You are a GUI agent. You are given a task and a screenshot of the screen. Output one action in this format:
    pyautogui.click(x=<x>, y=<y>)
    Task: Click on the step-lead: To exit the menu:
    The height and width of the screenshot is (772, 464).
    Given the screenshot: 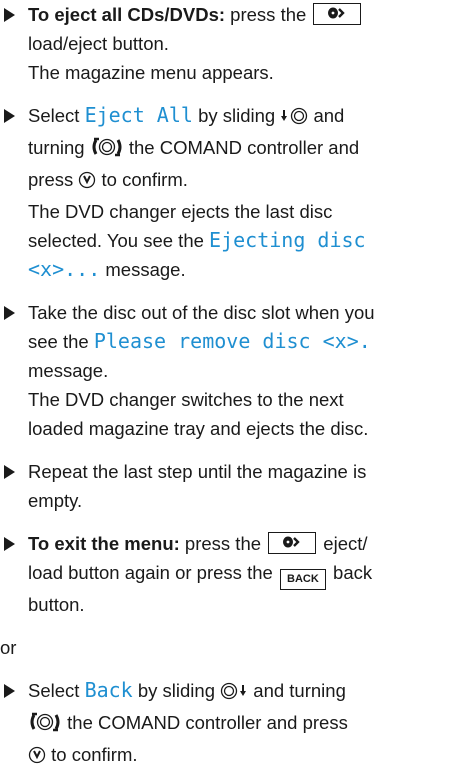 What is the action you would take?
    pyautogui.click(x=104, y=543)
    